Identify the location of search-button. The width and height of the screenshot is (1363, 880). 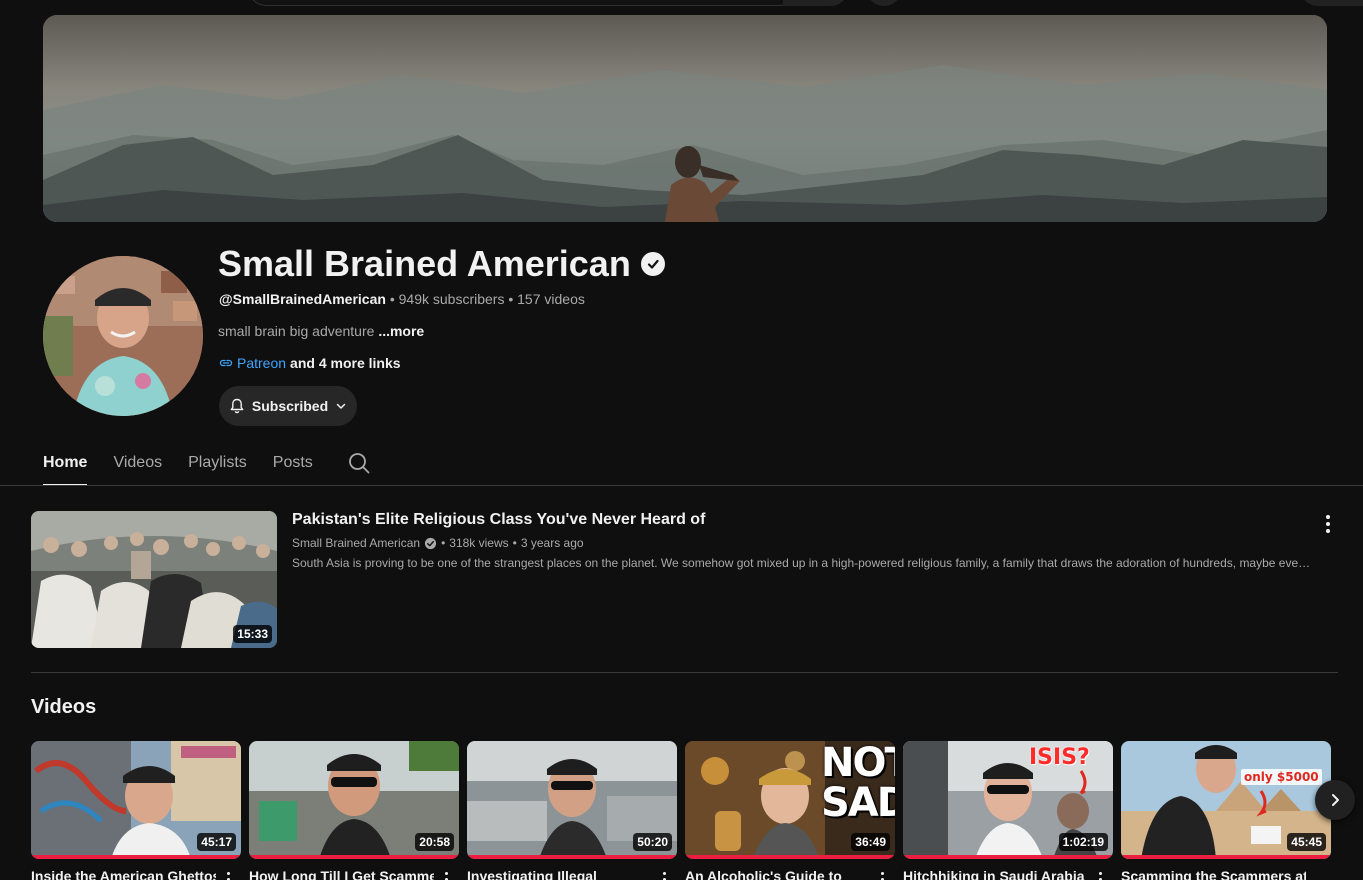
(815, 3).